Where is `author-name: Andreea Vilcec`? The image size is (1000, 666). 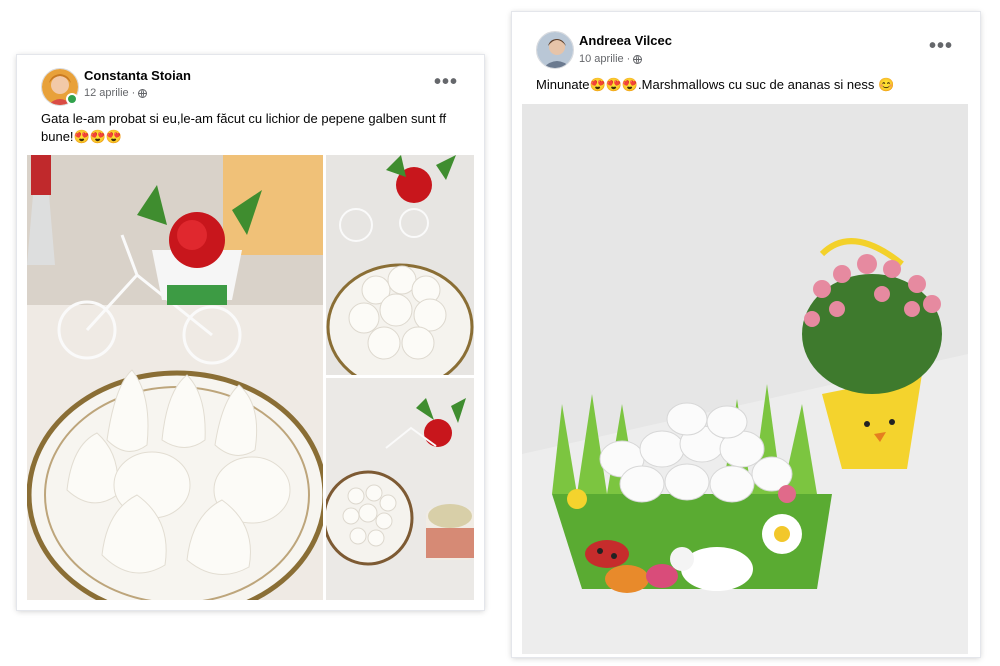 author-name: Andreea Vilcec is located at coordinates (625, 40).